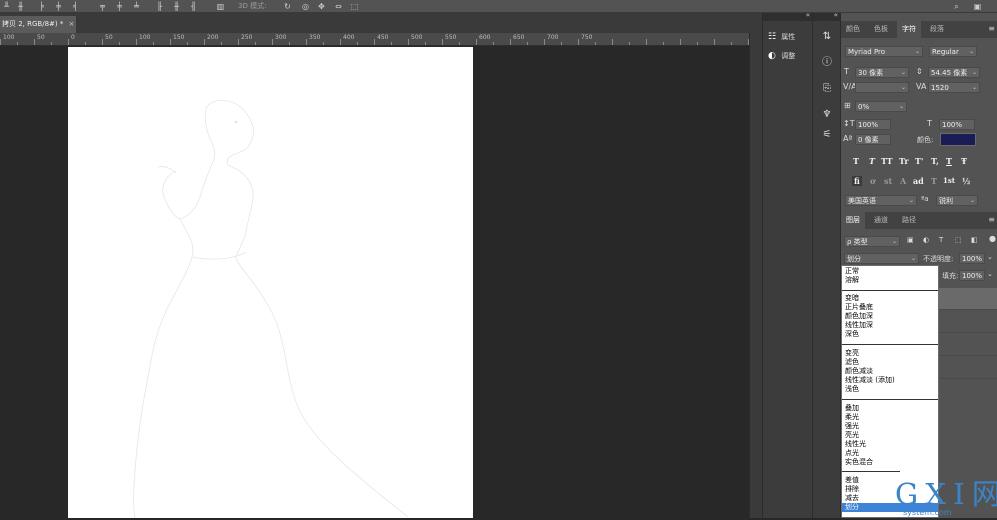 The image size is (997, 520). Describe the element at coordinates (926, 240) in the screenshot. I see `filter-adjustment-icon: ◐` at that location.